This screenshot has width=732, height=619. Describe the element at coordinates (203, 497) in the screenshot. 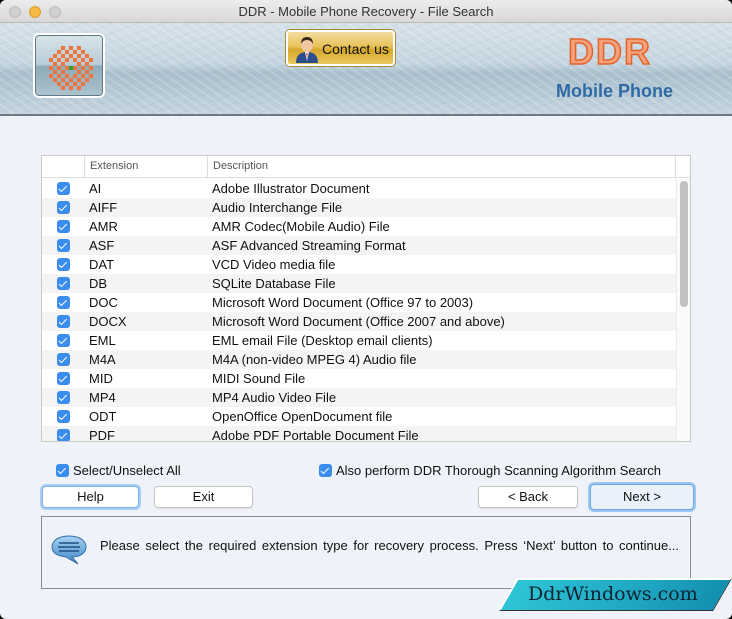

I see `exit-button: Exit` at that location.